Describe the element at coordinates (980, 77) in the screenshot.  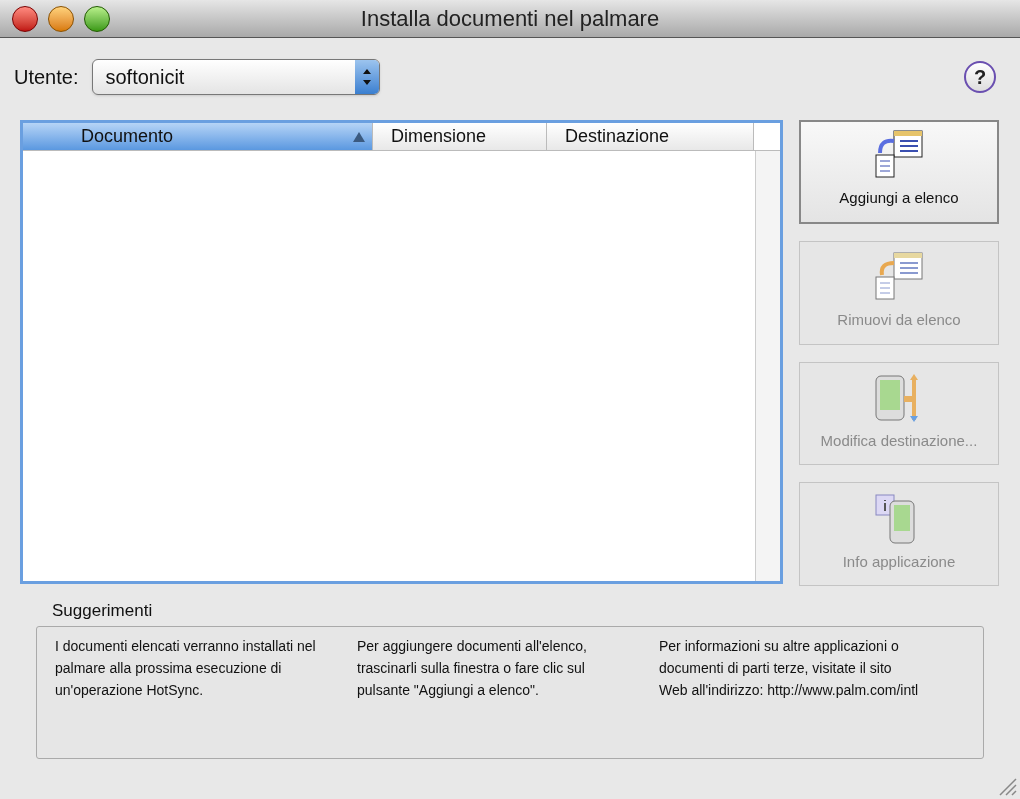
I see `help-button: ?` at that location.